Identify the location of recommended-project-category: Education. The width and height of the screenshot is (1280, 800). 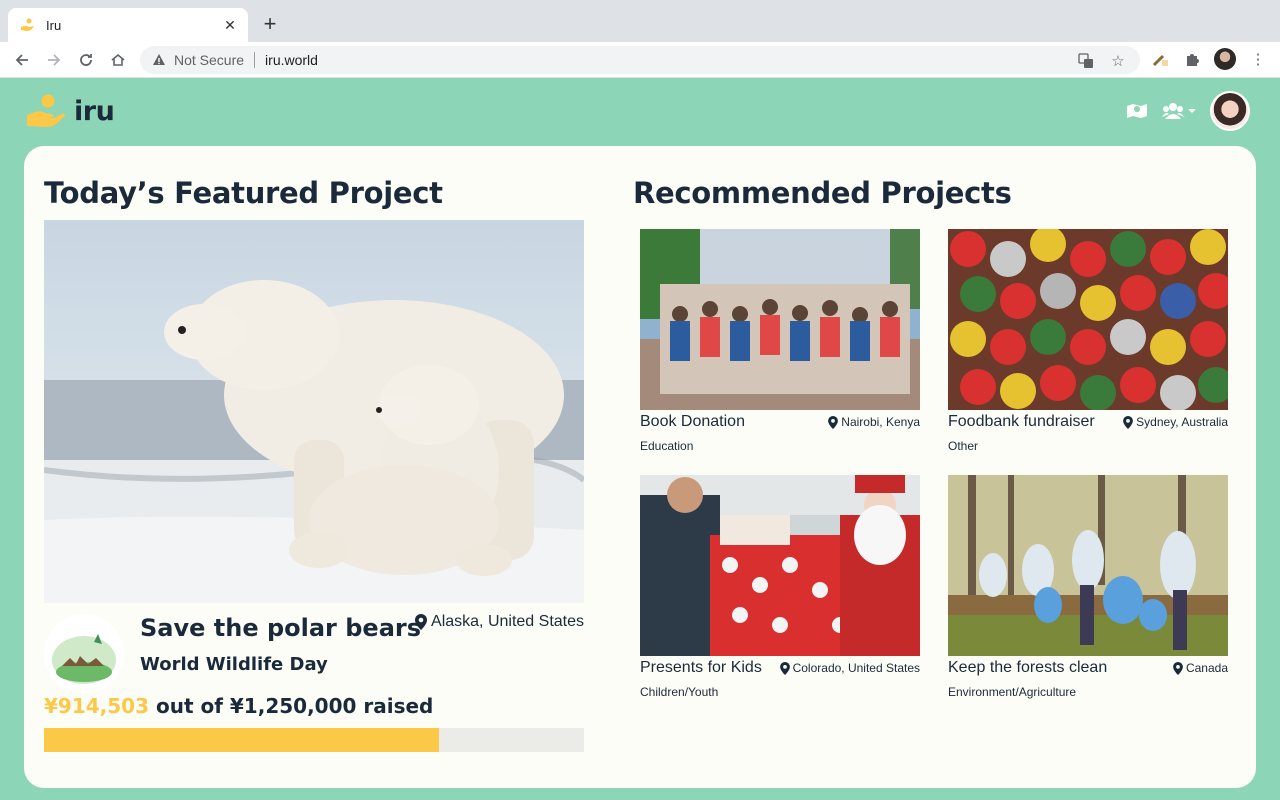
(667, 446).